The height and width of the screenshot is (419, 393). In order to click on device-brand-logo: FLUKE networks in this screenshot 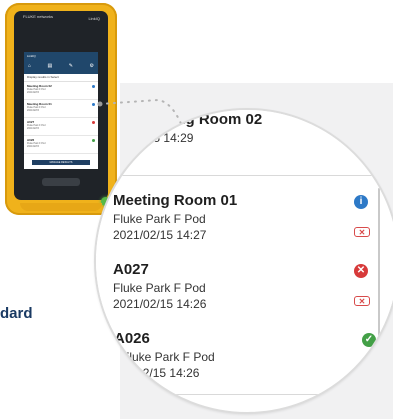, I will do `click(38, 16)`.